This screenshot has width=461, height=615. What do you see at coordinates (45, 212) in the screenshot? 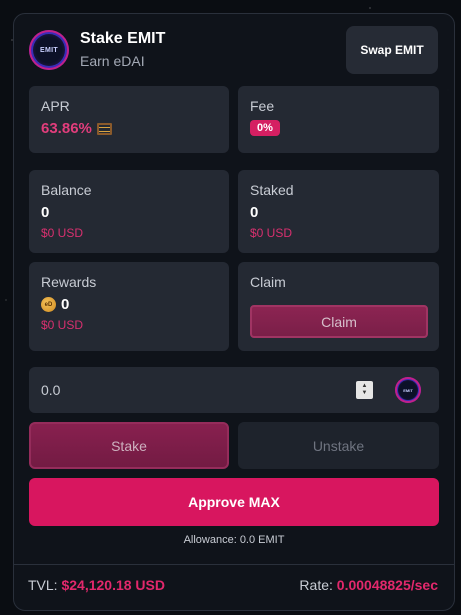
I see `balance-value: 0` at bounding box center [45, 212].